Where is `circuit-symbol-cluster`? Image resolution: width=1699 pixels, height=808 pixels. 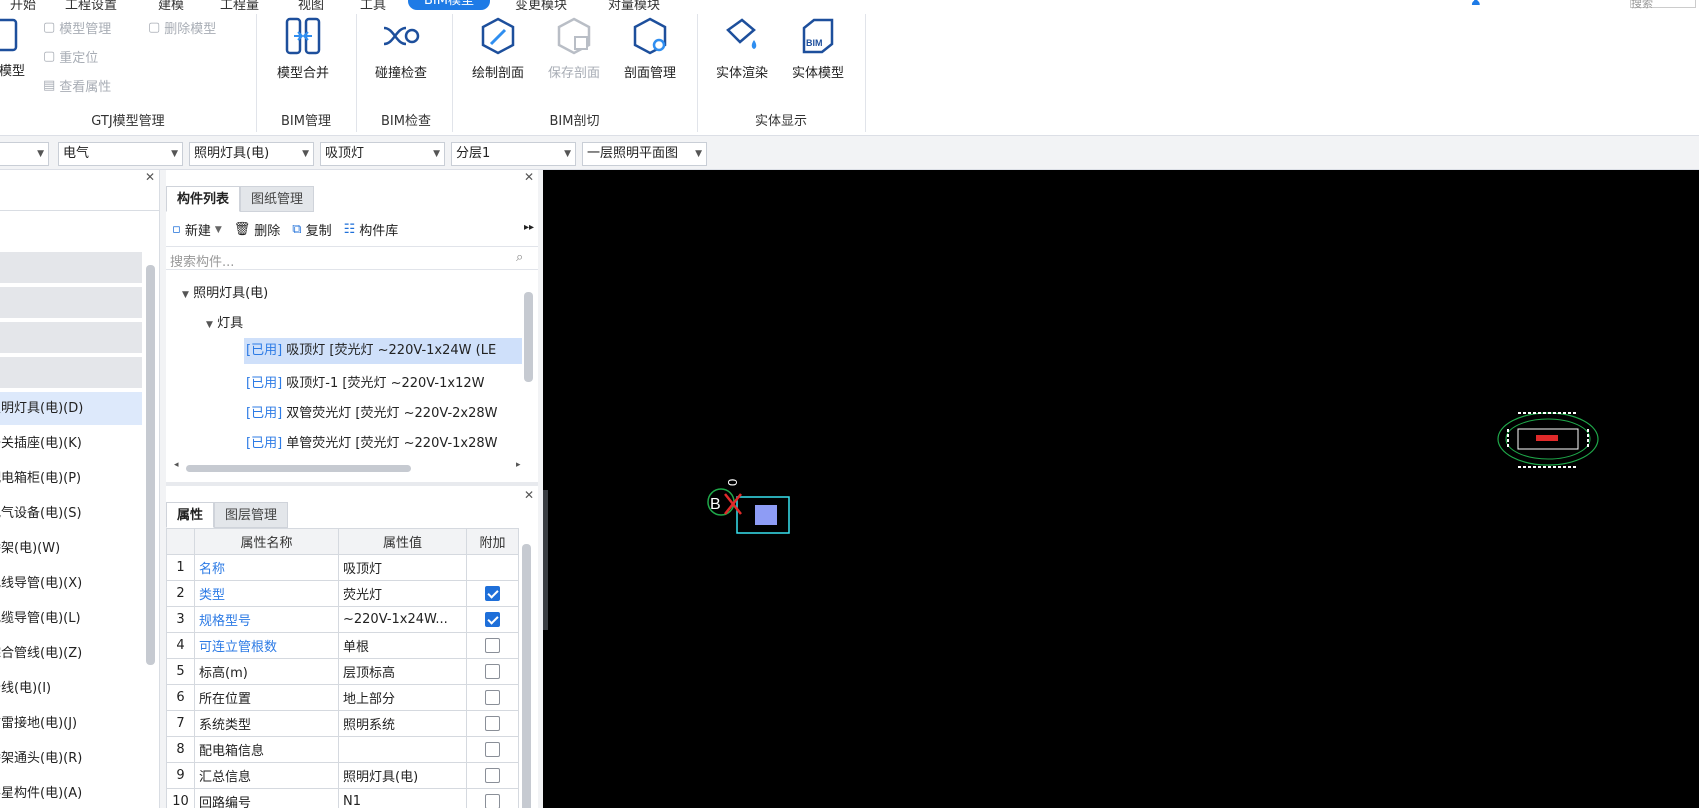
circuit-symbol-cluster is located at coordinates (1548, 440).